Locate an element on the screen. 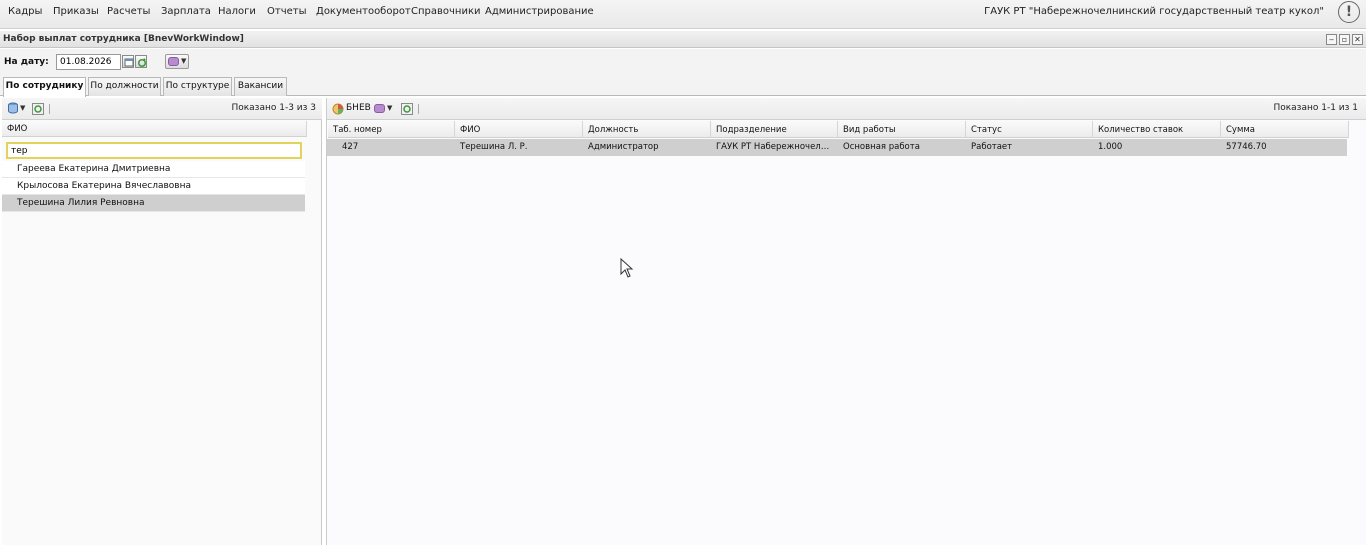 This screenshot has height=545, width=1366. actions-dropdown-button: ▼ is located at coordinates (177, 61).